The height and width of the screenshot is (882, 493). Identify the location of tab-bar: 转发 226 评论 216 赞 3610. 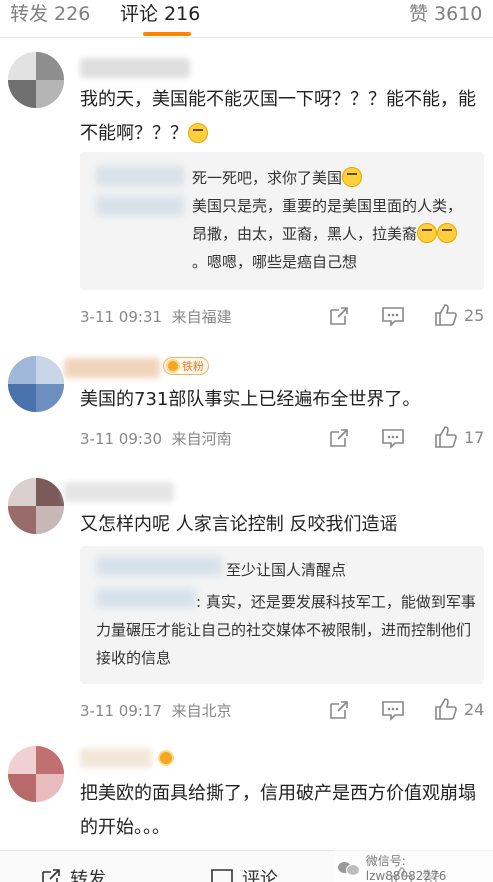
(246, 19).